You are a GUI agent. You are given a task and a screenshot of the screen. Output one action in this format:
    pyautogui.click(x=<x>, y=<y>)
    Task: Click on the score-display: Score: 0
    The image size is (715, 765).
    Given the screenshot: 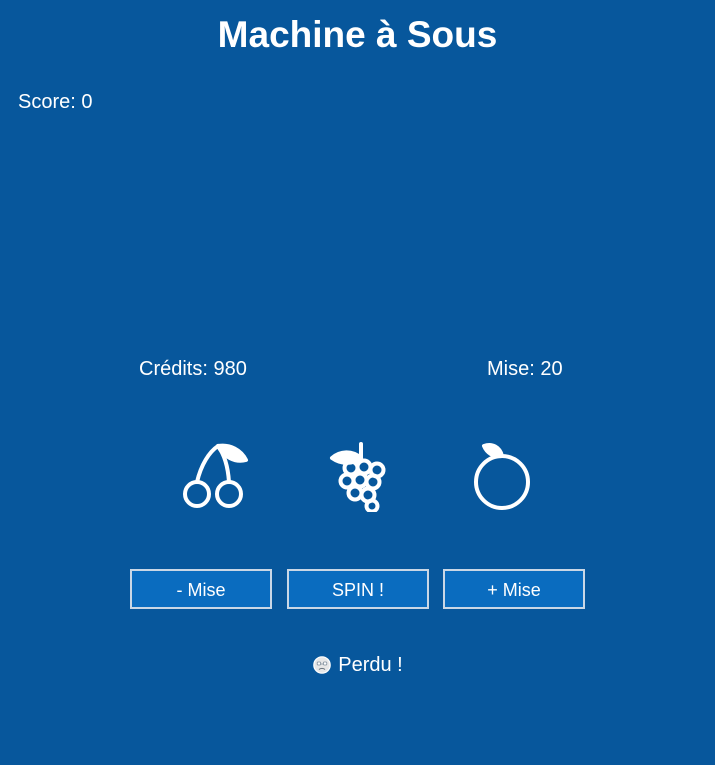 What is the action you would take?
    pyautogui.click(x=55, y=102)
    